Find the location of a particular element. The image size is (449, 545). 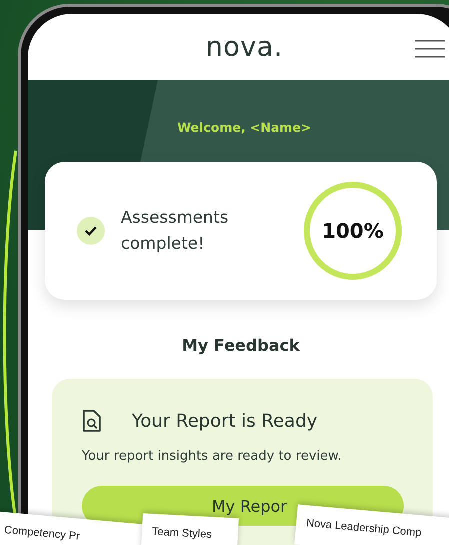

section-title: My Feedback is located at coordinates (241, 345).